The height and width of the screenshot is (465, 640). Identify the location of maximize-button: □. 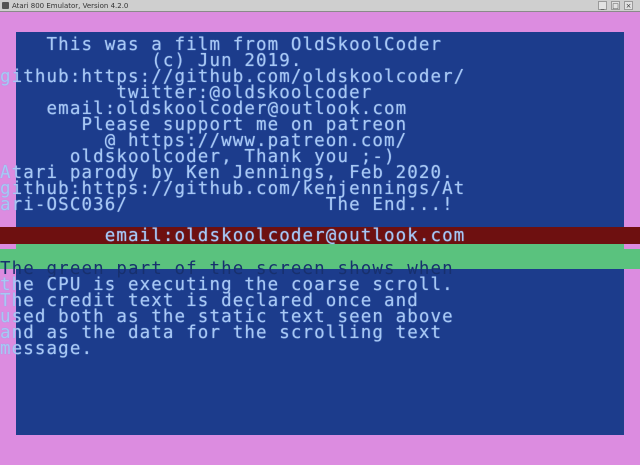
(615, 5).